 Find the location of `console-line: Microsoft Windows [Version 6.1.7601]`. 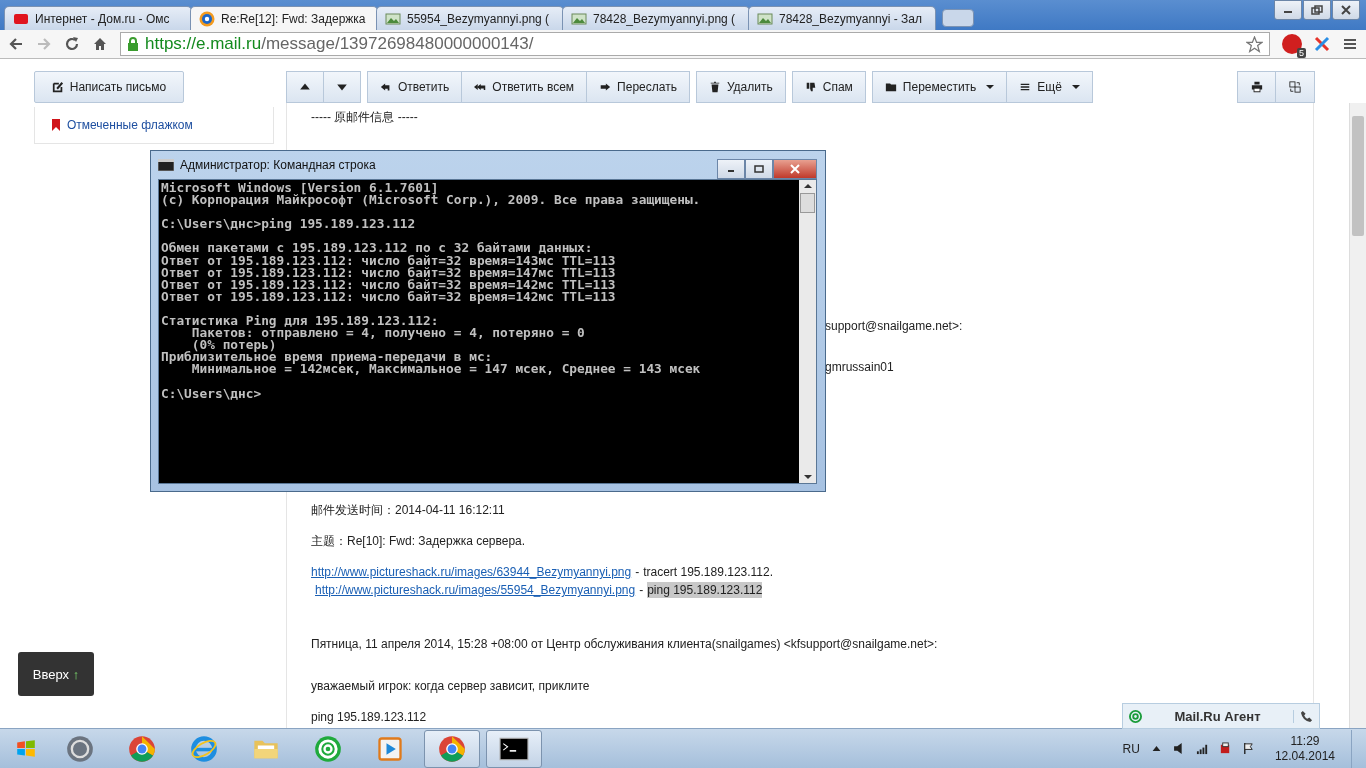

console-line: Microsoft Windows [Version 6.1.7601] is located at coordinates (300, 188).